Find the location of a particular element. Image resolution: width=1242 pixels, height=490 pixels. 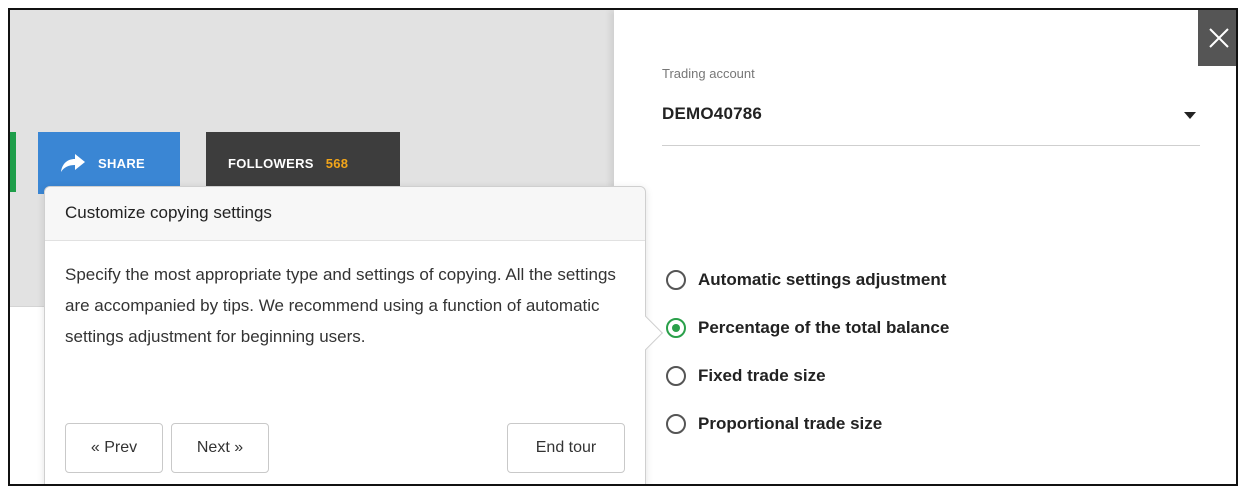

trading-account-value: DEMO40786 is located at coordinates (712, 113).